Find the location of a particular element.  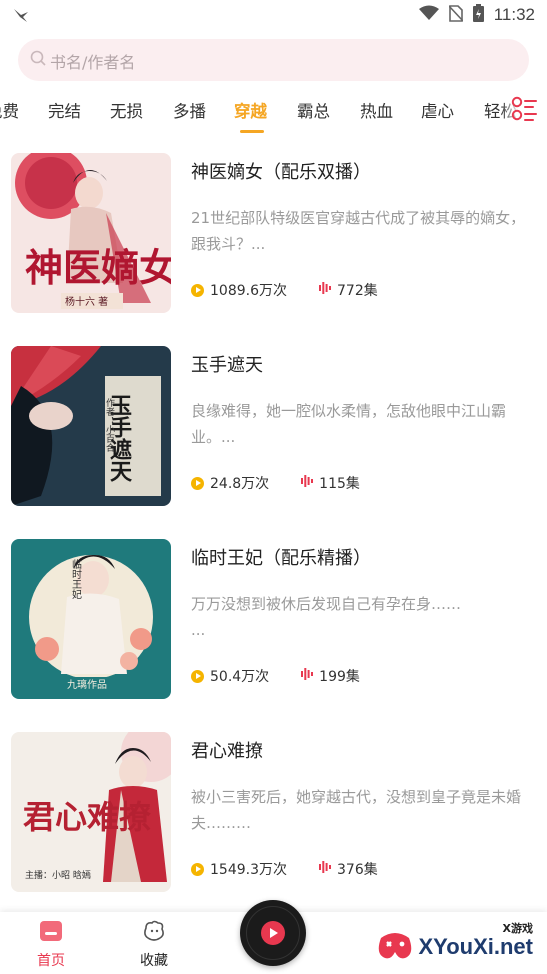

episode-count-value: 115集 is located at coordinates (339, 484).